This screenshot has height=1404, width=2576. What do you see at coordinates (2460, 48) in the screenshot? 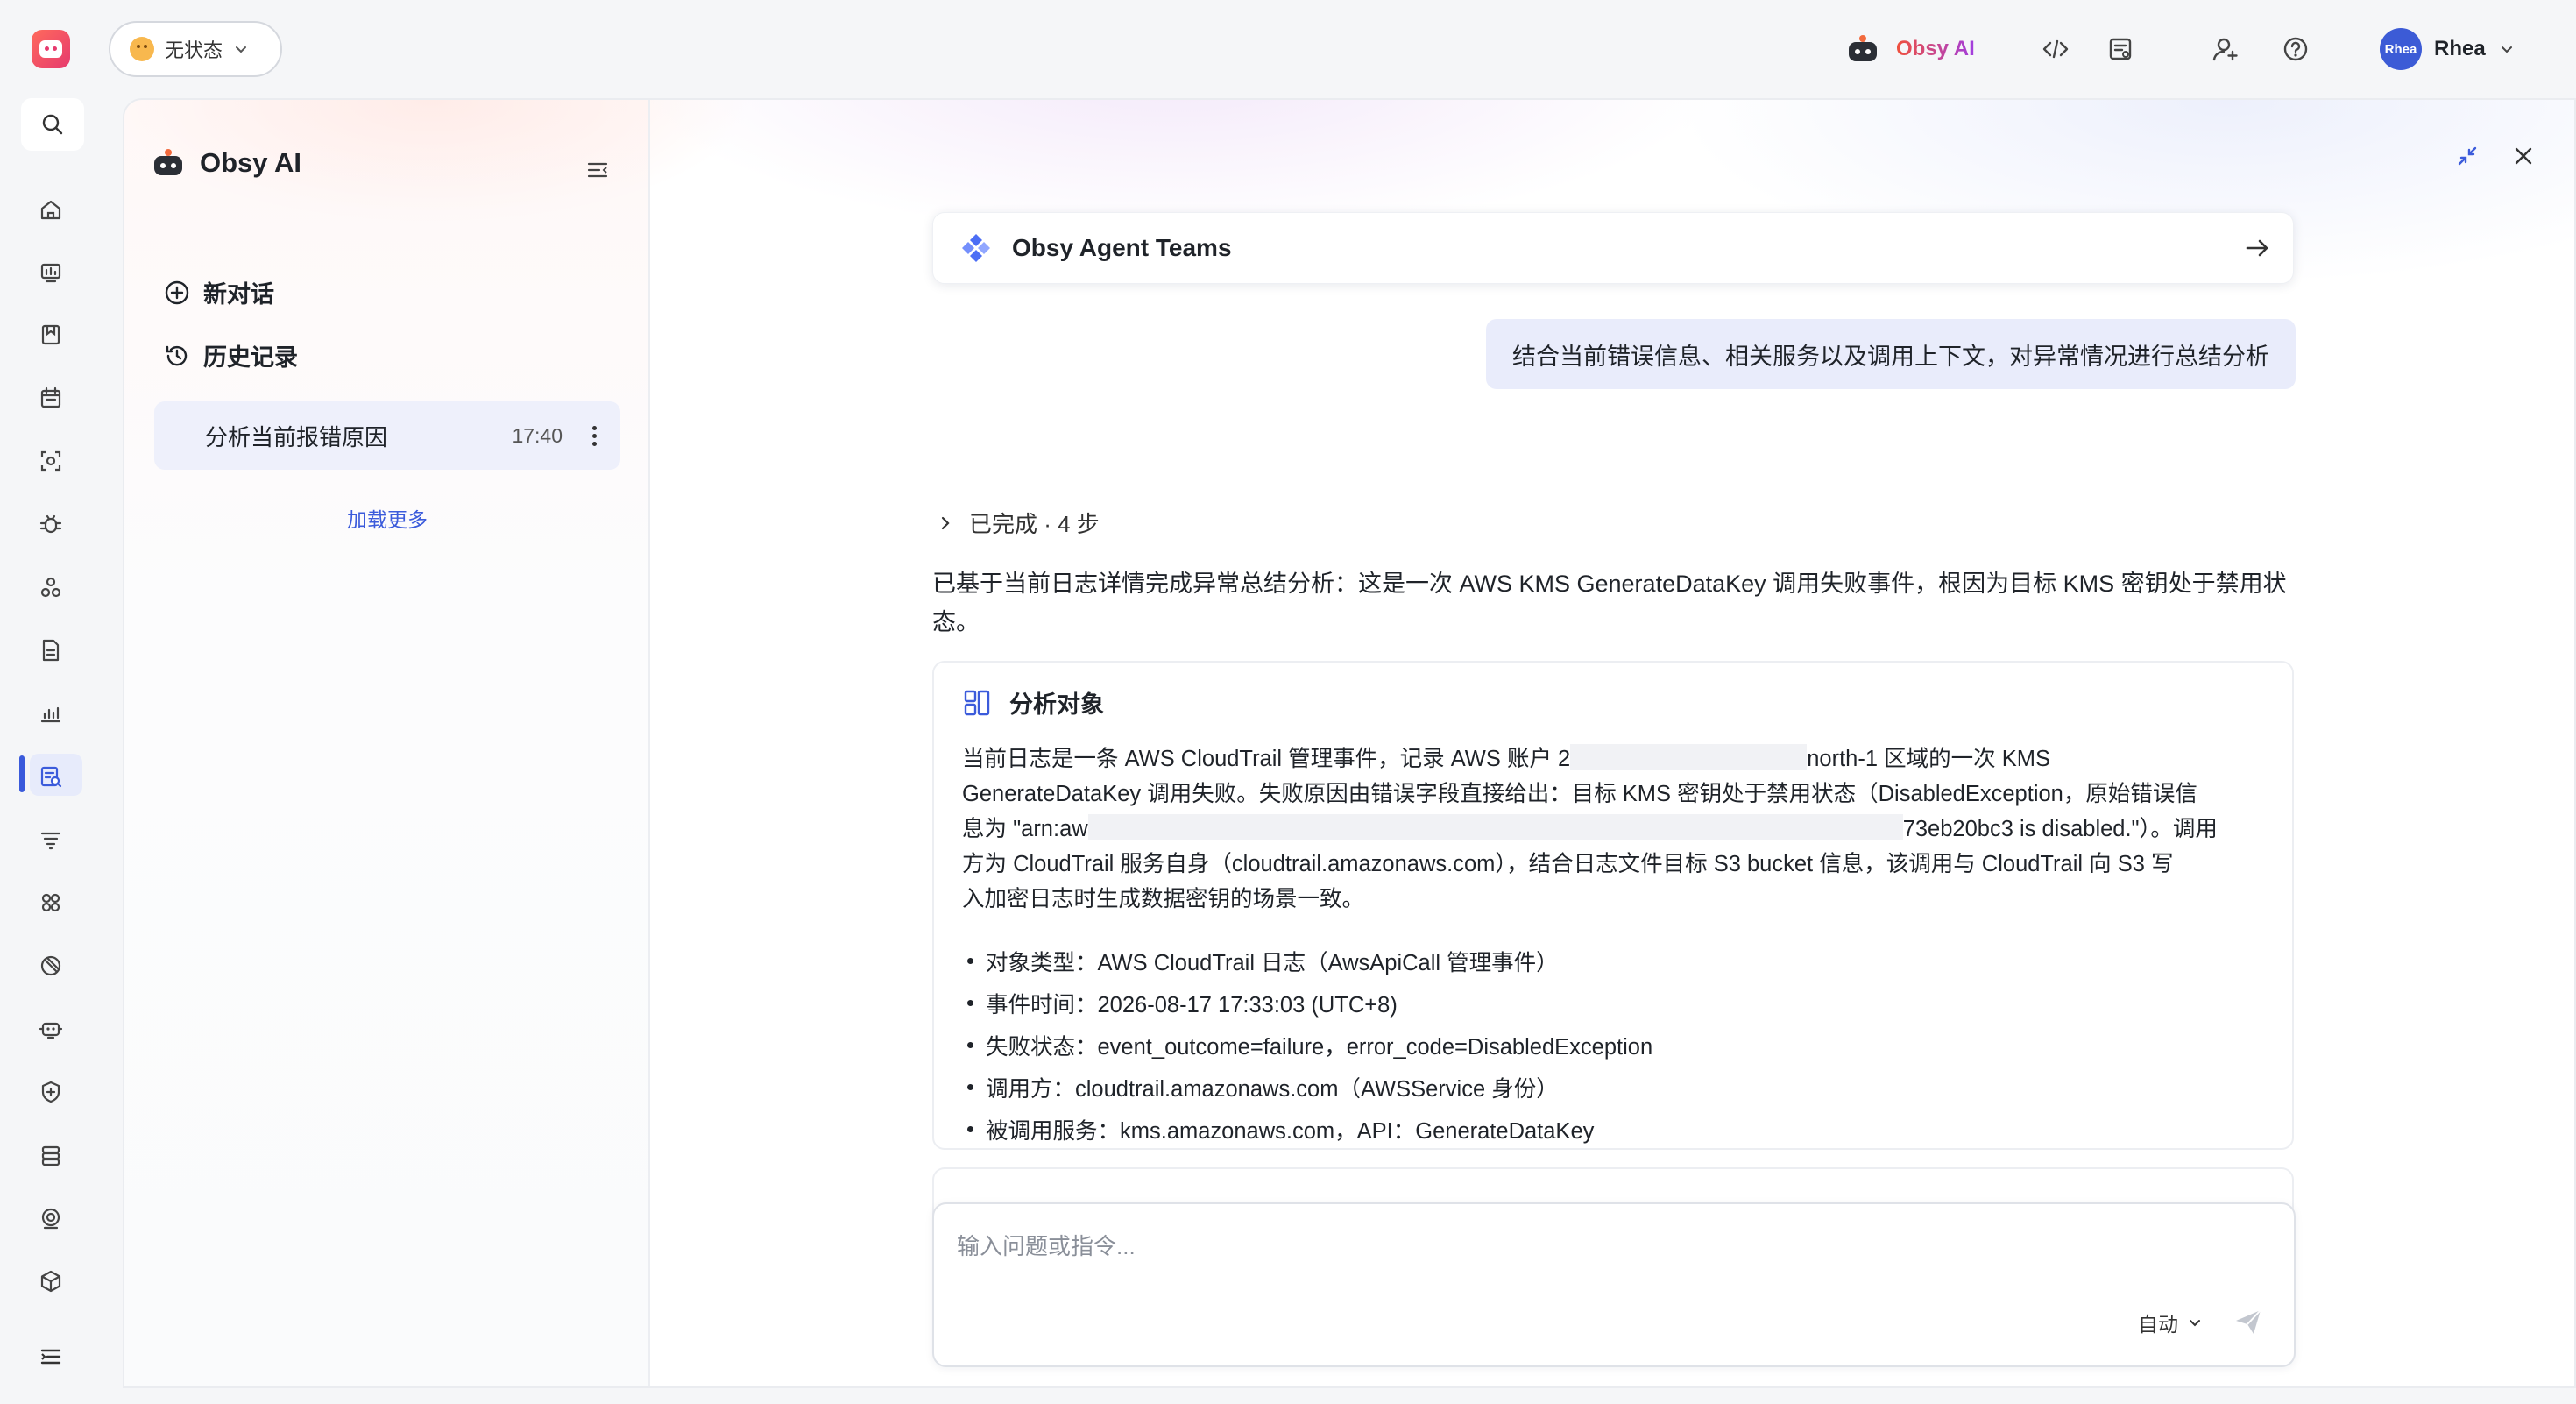
I see `user-name: Rhea` at bounding box center [2460, 48].